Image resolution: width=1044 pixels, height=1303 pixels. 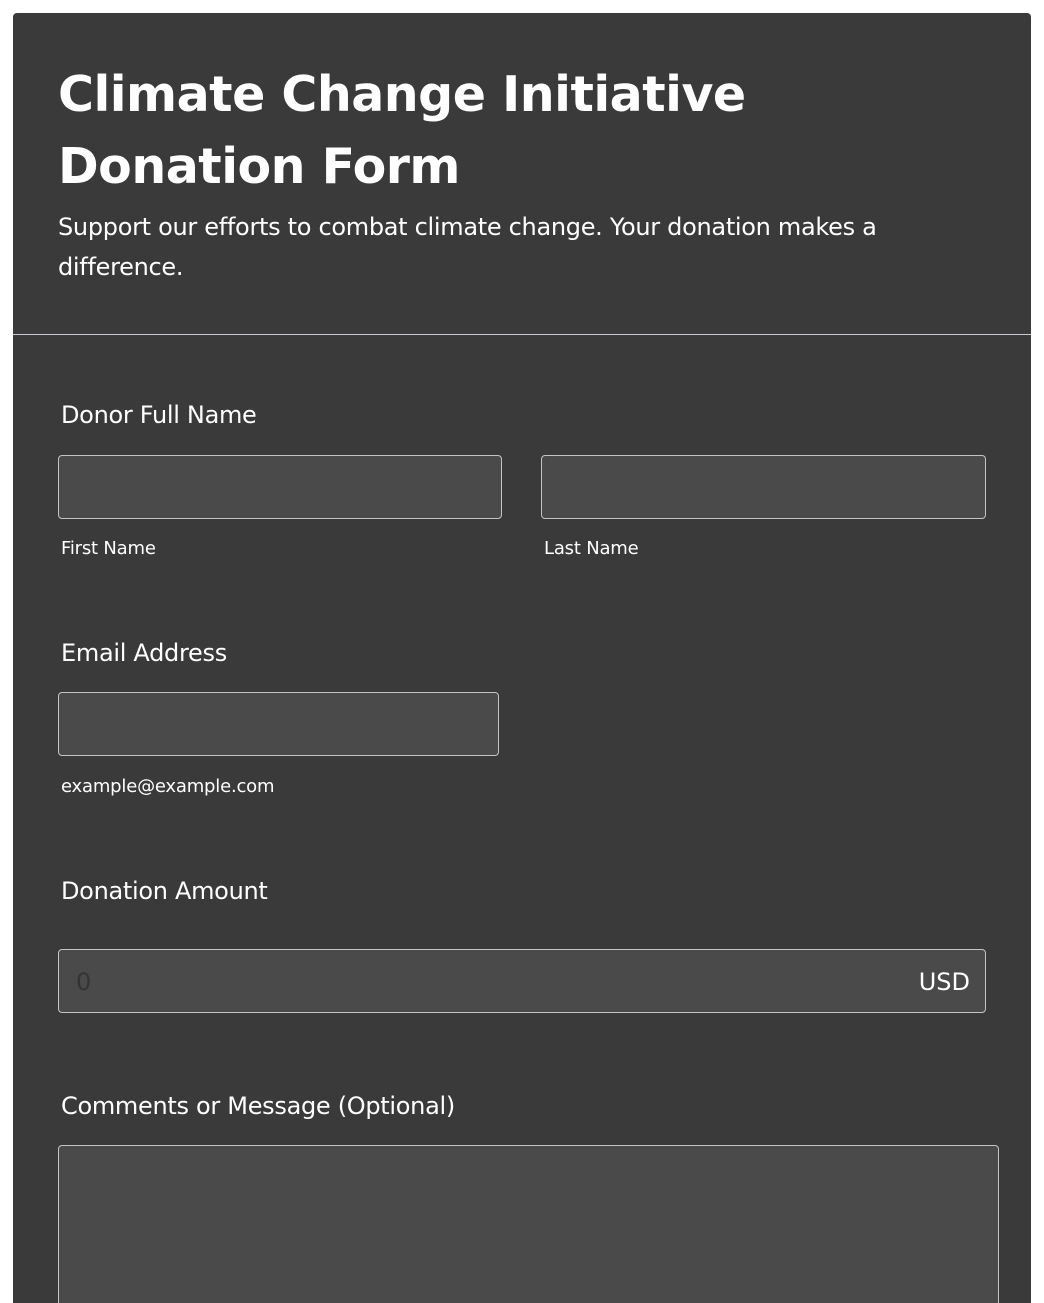 I want to click on email-sublabel: example@example.com, so click(x=168, y=786).